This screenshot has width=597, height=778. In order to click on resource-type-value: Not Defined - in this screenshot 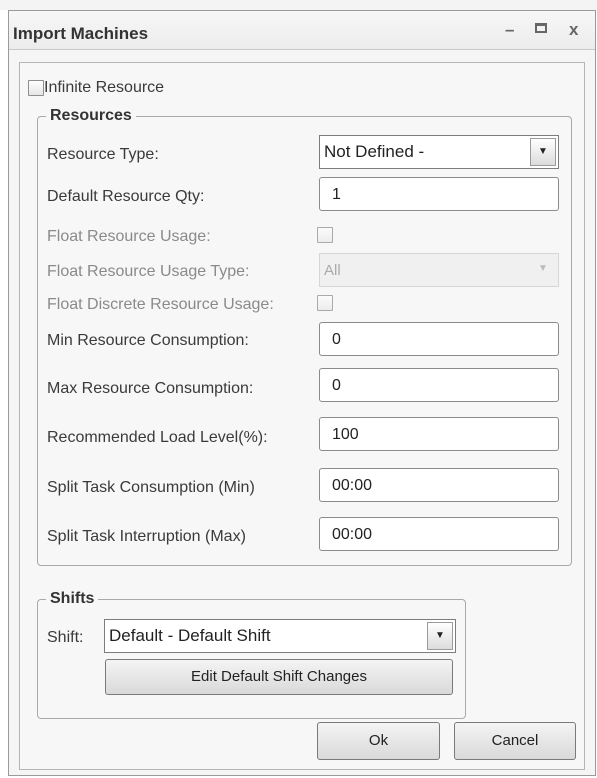, I will do `click(374, 151)`.